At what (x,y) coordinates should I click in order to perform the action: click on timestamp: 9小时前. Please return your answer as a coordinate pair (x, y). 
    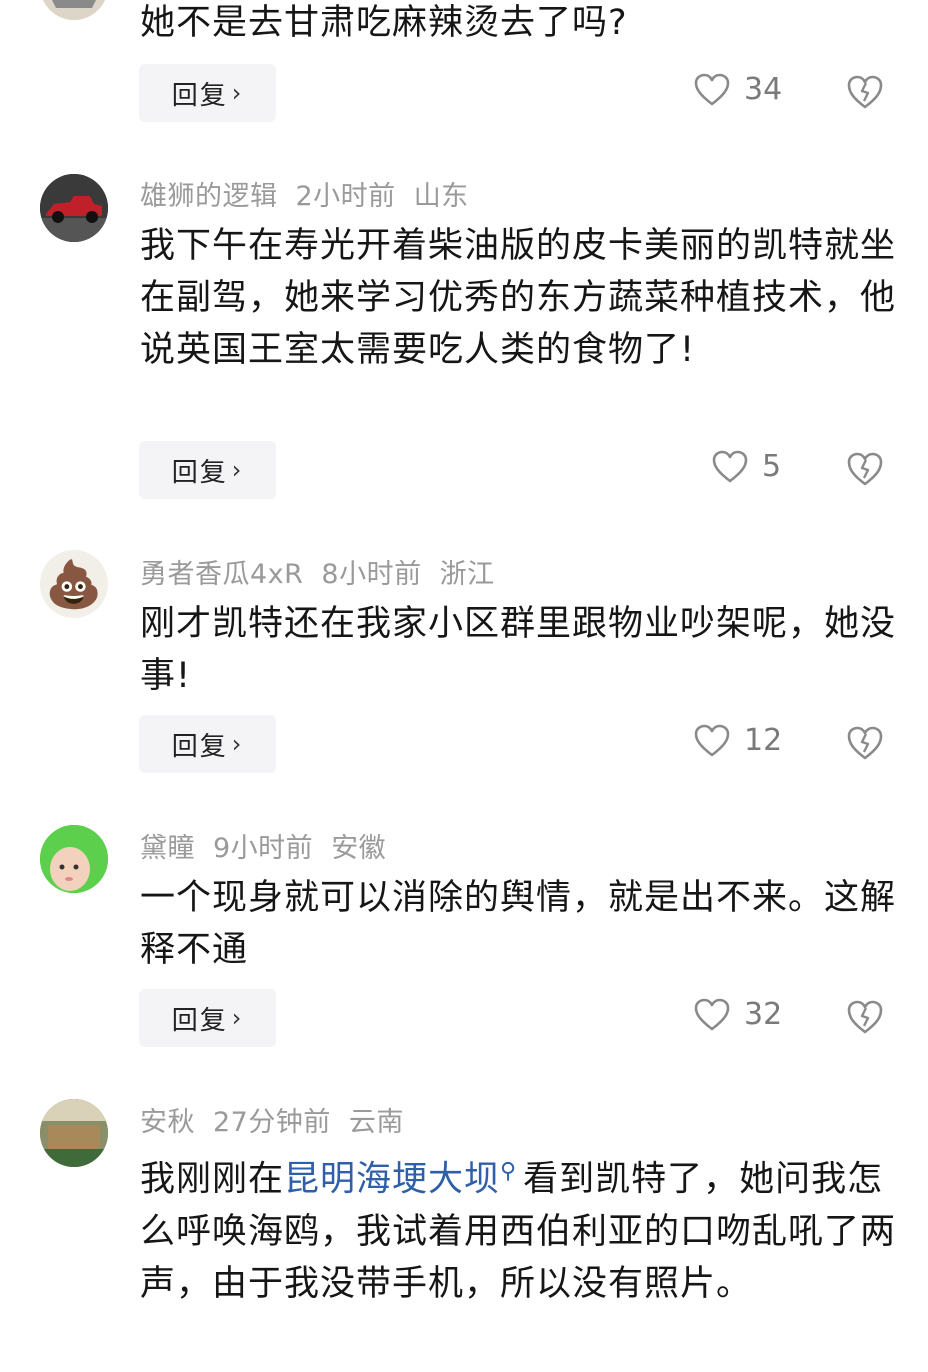
    Looking at the image, I should click on (263, 848).